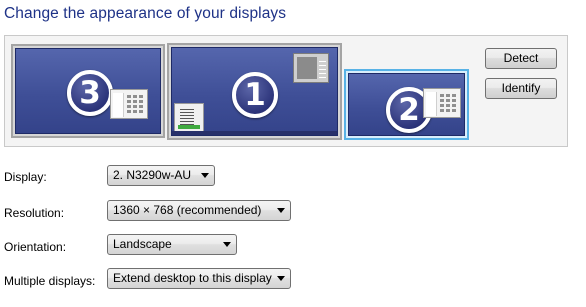  What do you see at coordinates (142, 244) in the screenshot?
I see `orientation-select-value: Landscape` at bounding box center [142, 244].